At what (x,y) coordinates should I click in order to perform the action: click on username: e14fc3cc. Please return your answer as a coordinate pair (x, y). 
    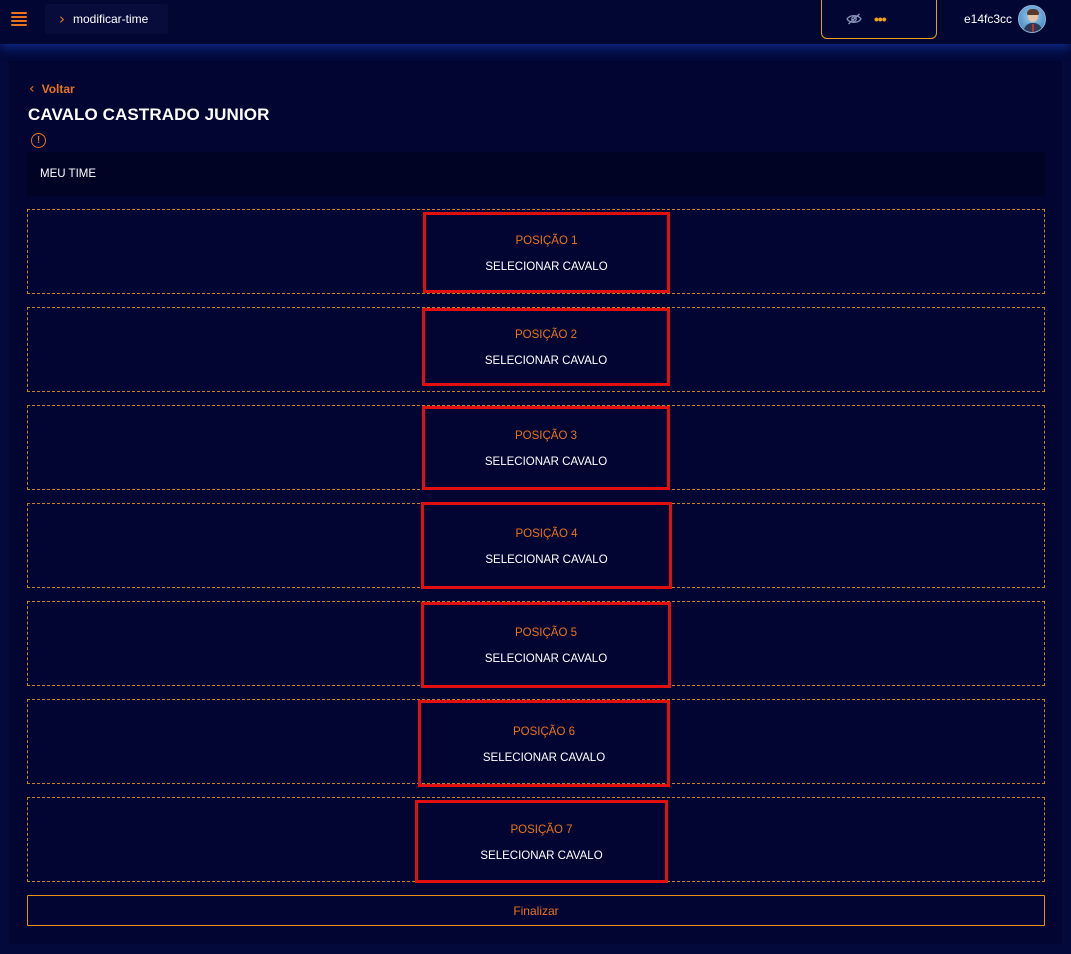
    Looking at the image, I should click on (987, 19).